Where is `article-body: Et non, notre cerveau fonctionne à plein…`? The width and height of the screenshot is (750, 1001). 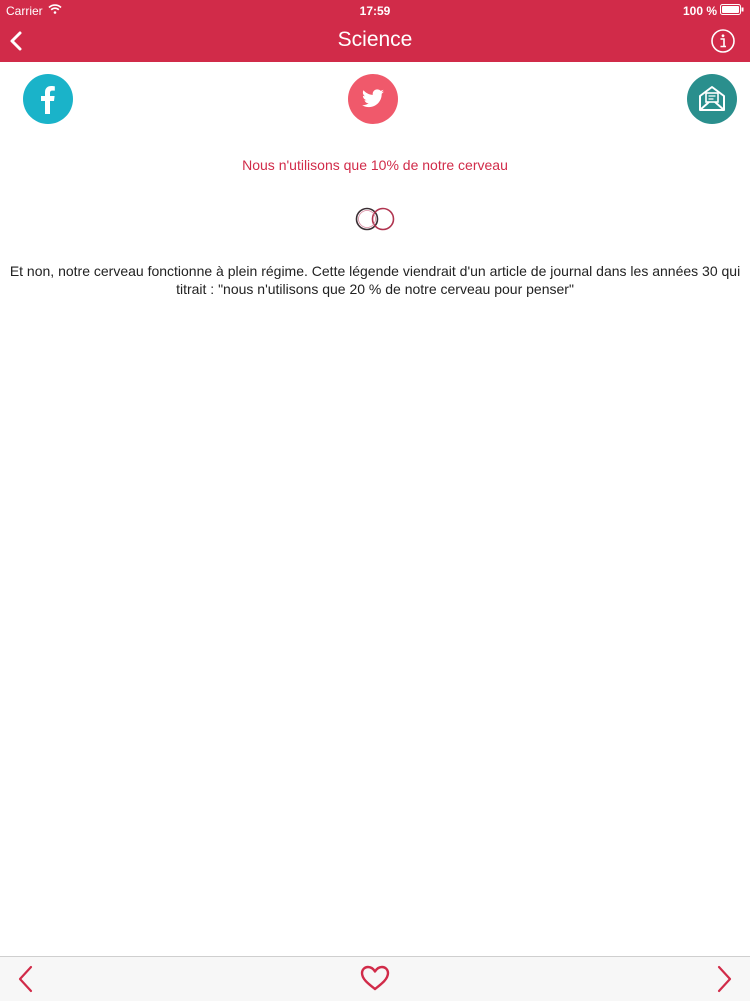 article-body: Et non, notre cerveau fonctionne à plein… is located at coordinates (375, 280).